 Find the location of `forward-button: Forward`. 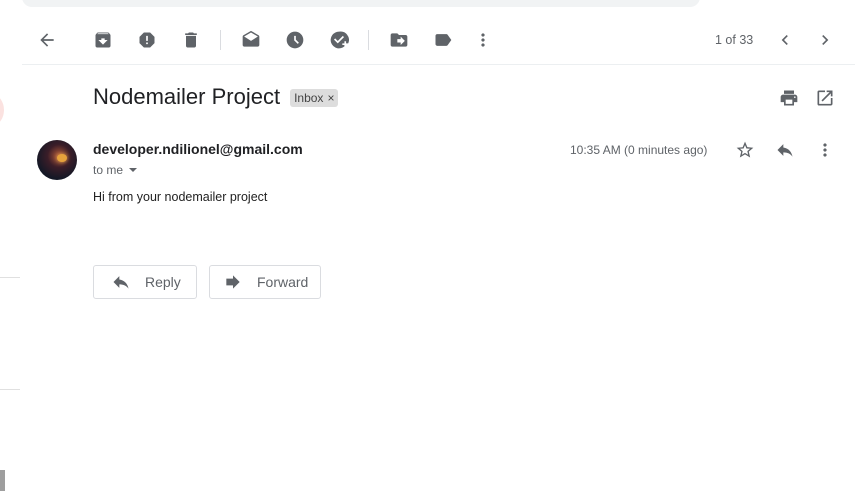

forward-button: Forward is located at coordinates (265, 282).